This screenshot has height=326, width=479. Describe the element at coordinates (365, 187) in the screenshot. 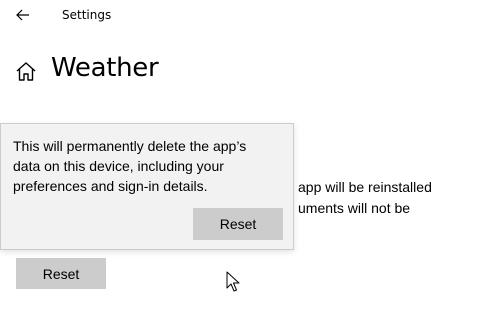

I see `reset-description-line: app will be reinstalled` at that location.